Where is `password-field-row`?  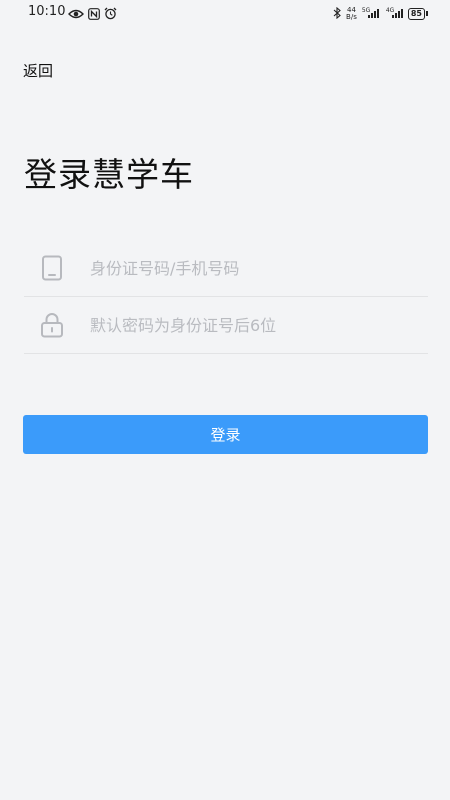
password-field-row is located at coordinates (226, 325).